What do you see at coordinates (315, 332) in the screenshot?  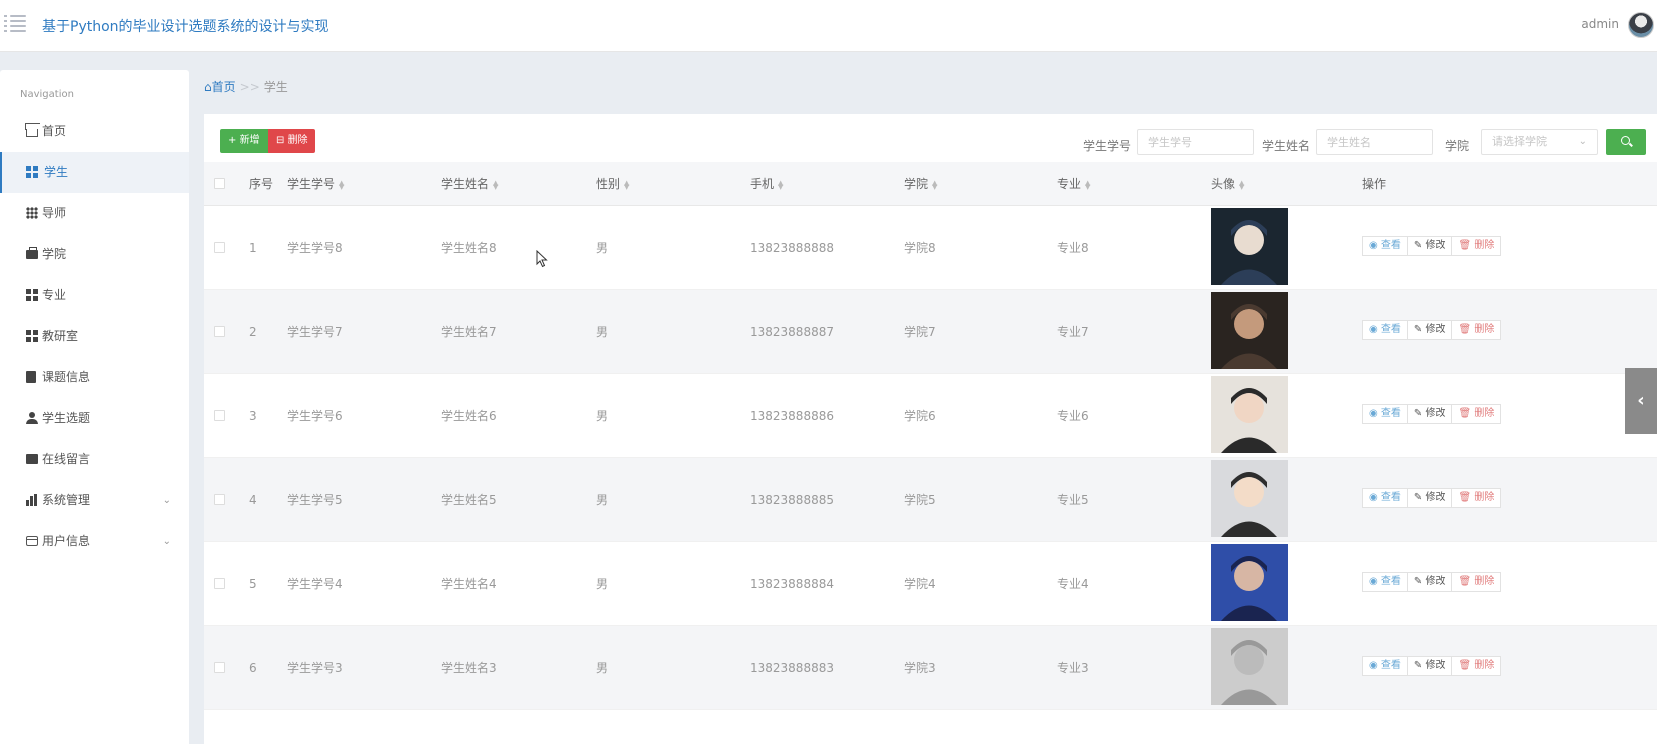 I see `cell-student-no: 学生学号7` at bounding box center [315, 332].